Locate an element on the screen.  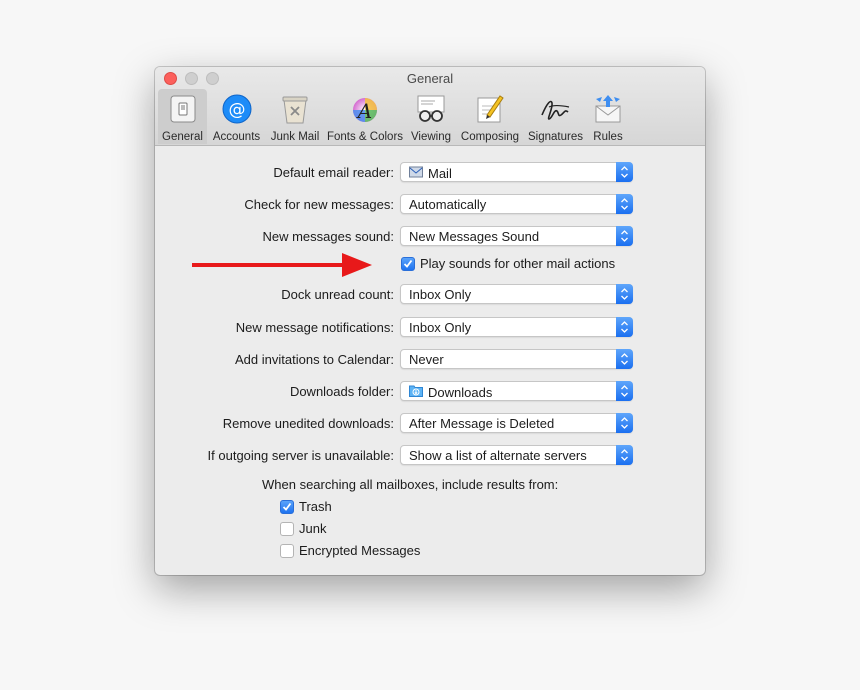
add-invitations-value: Never is located at coordinates (426, 359).